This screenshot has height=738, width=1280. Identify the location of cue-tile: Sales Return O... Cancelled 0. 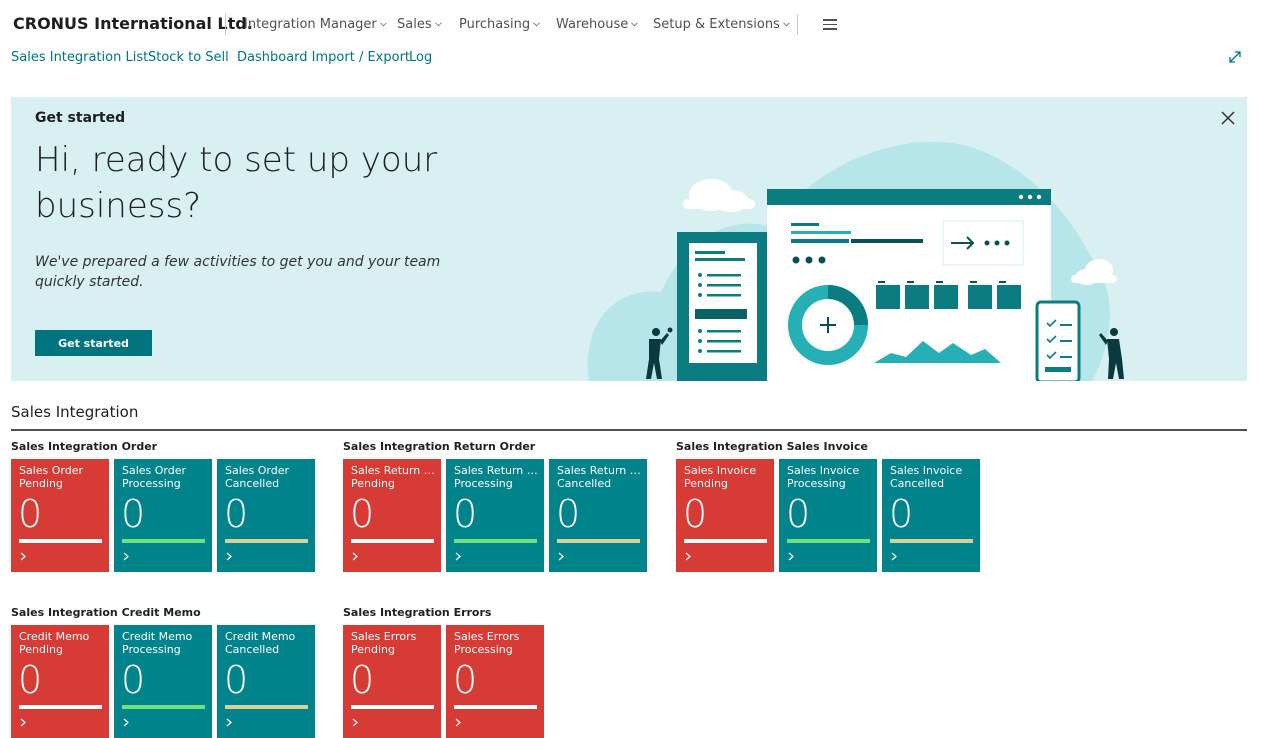
(598, 515).